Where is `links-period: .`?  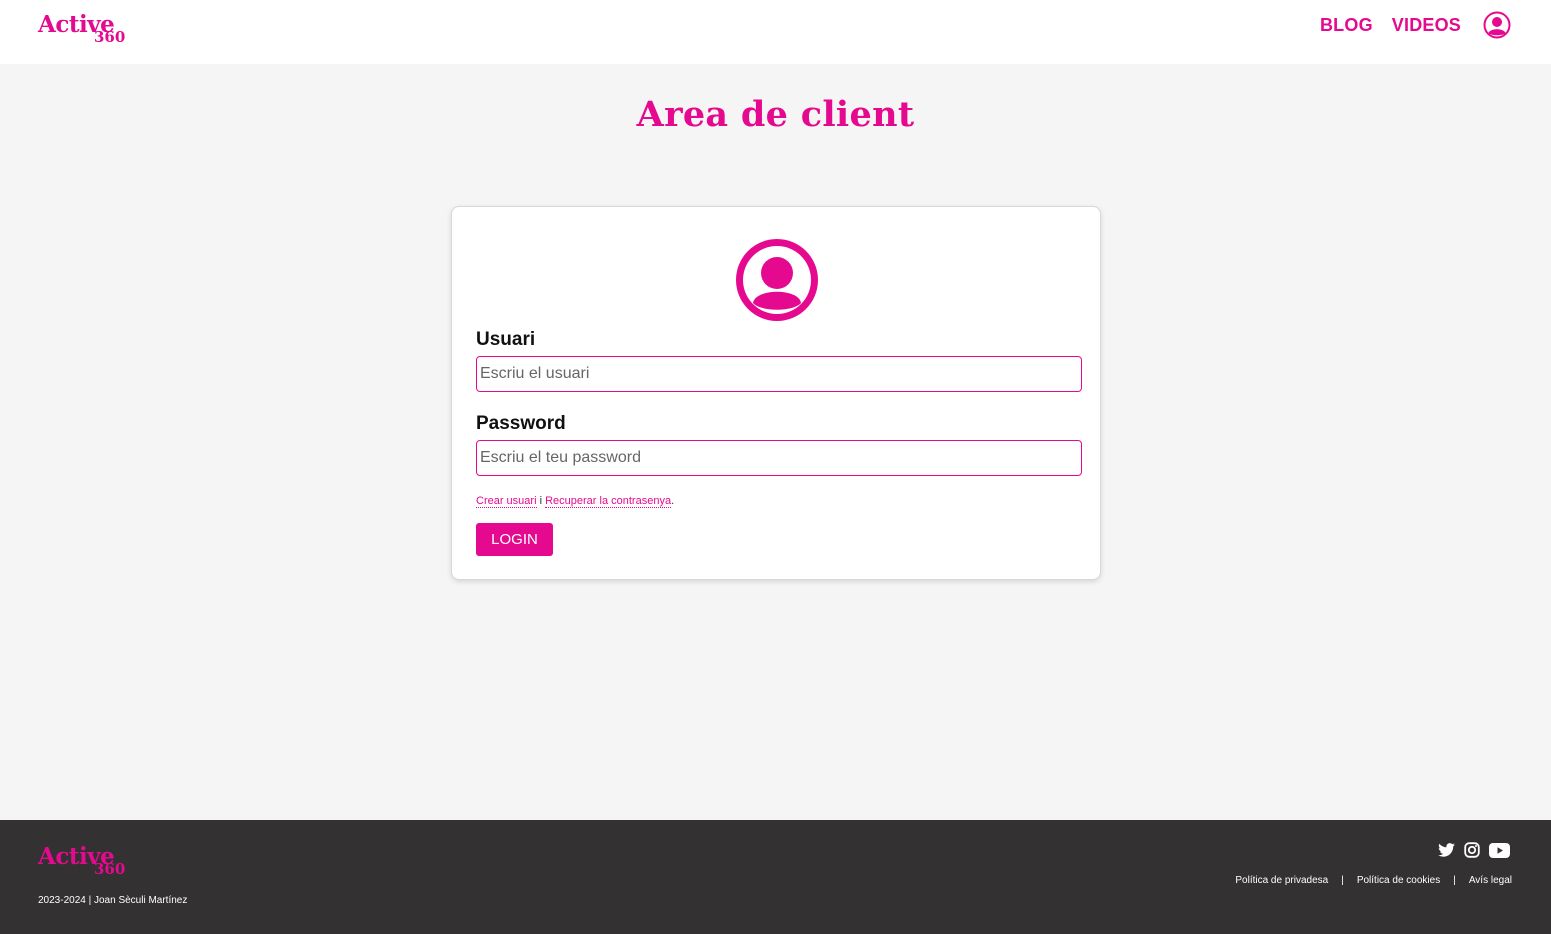
links-period: . is located at coordinates (673, 501).